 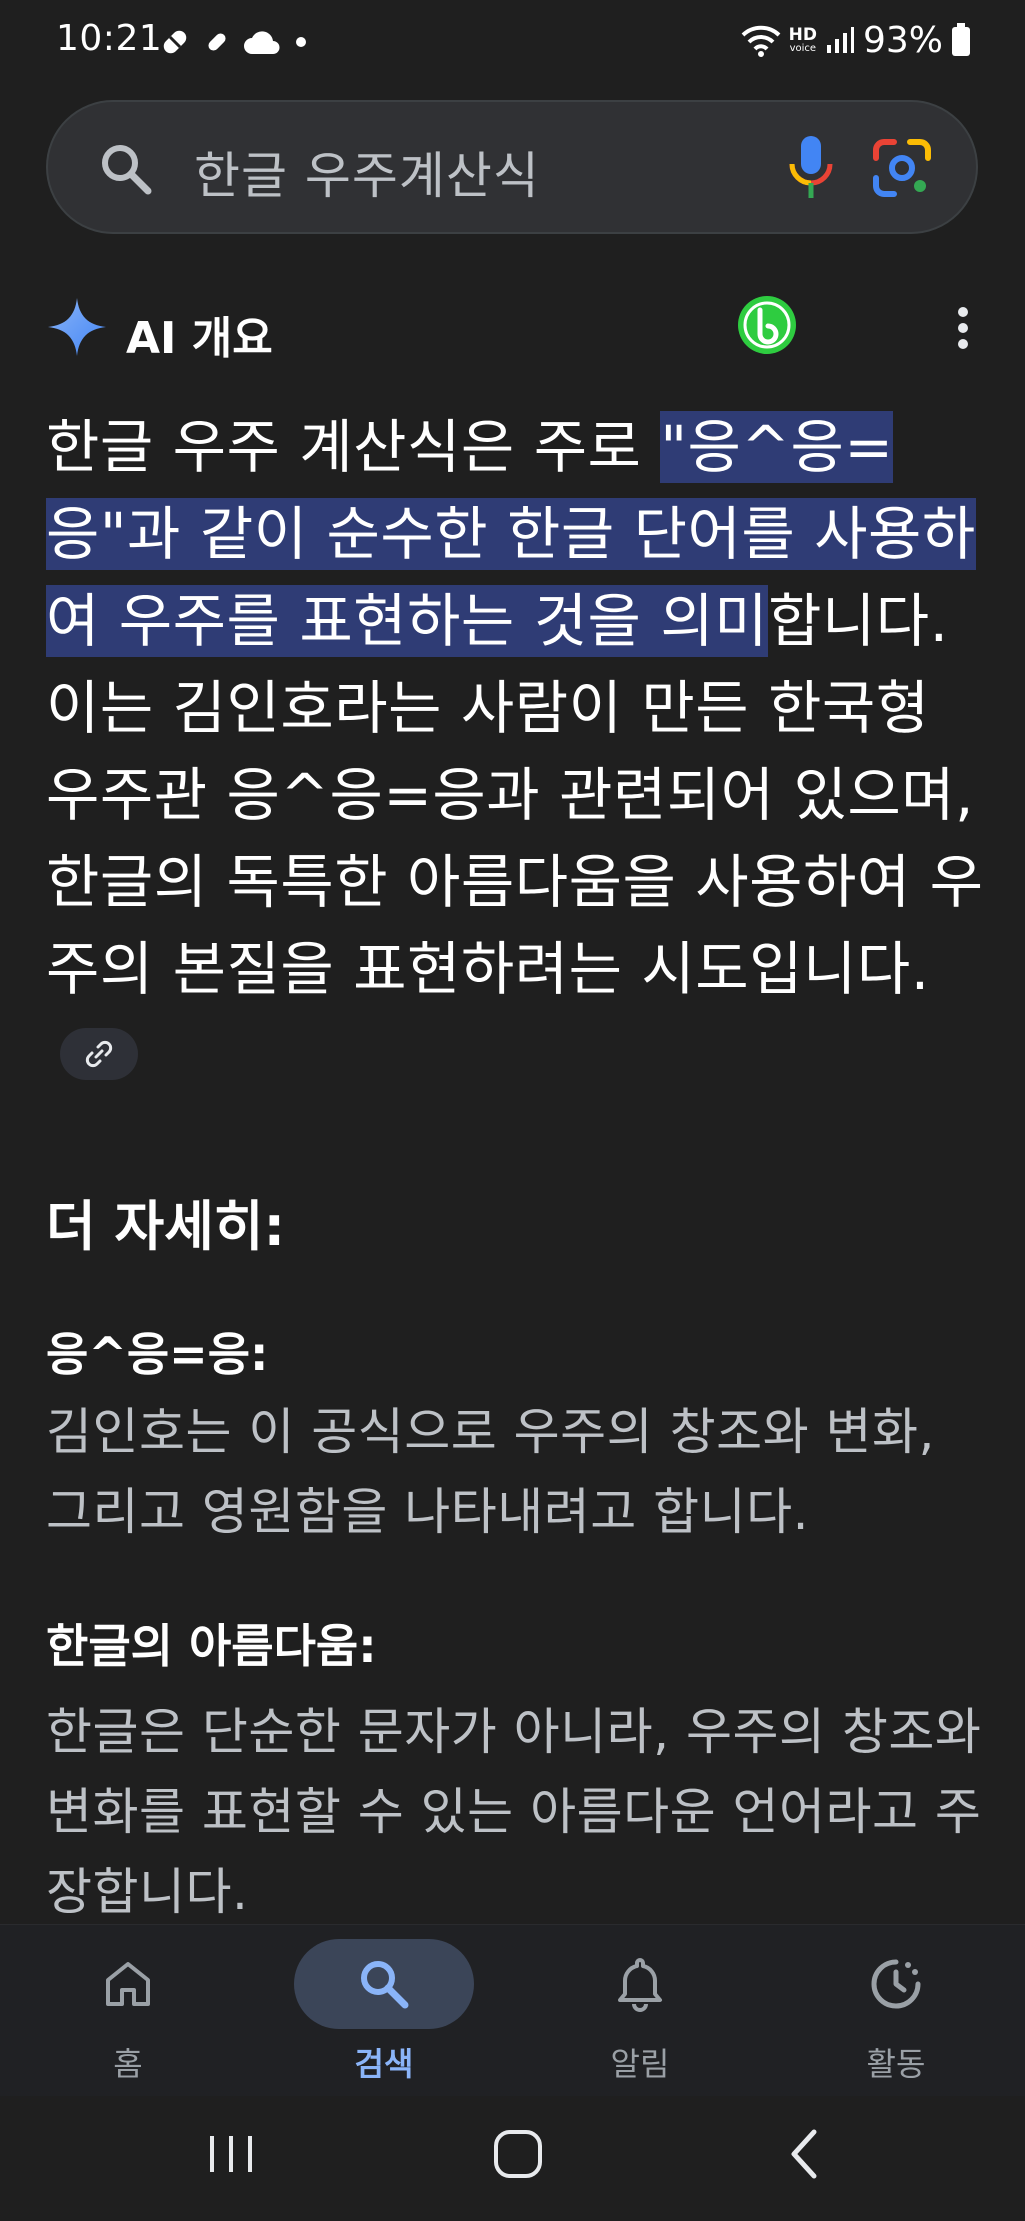 I want to click on section-heading: 한글의 아름다움:, so click(x=211, y=1646).